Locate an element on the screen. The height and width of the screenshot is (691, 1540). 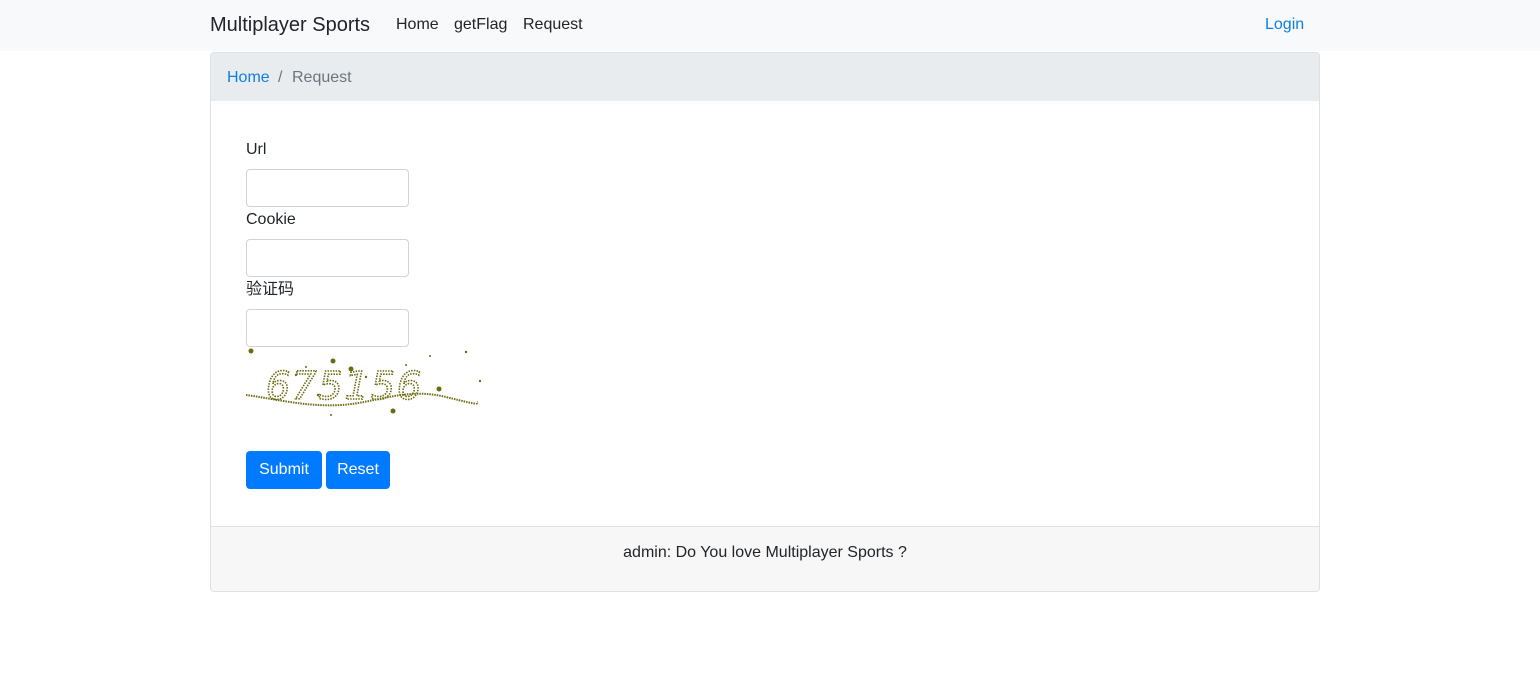
captcha-input is located at coordinates (327, 328).